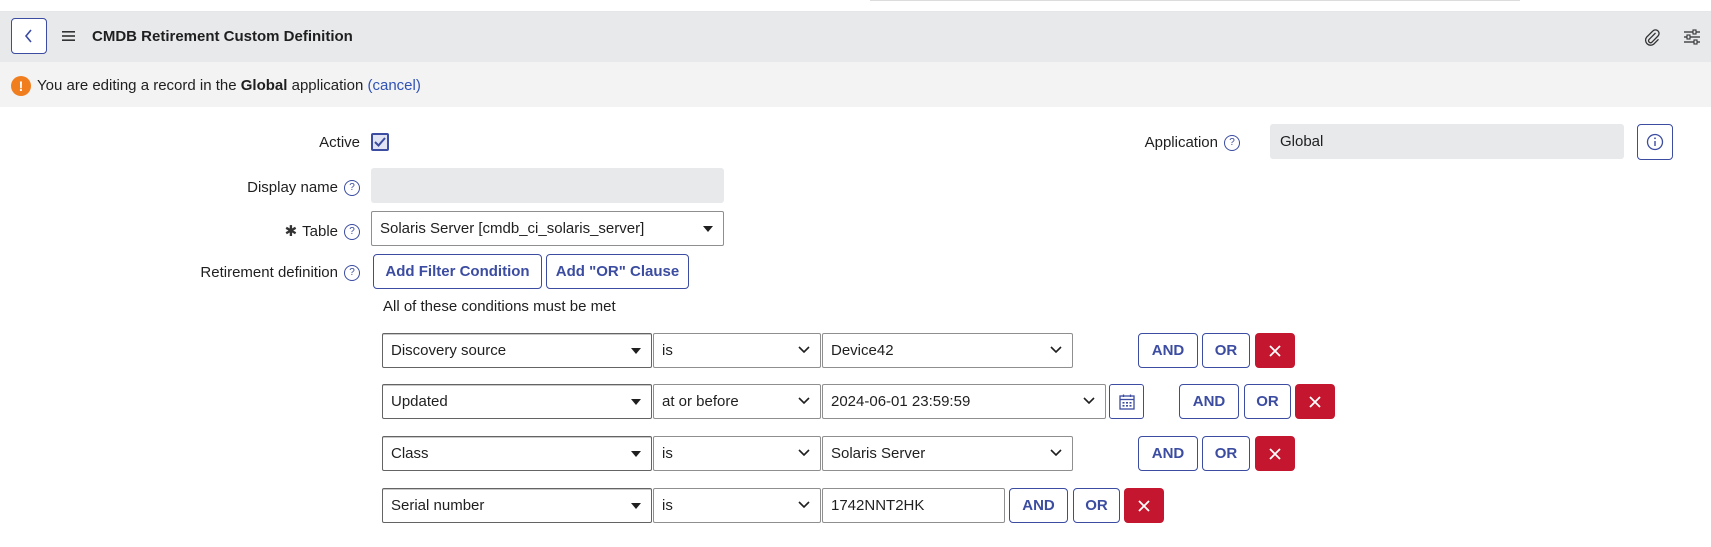 This screenshot has height=547, width=1711. I want to click on conditions-heading: All of these conditions must be met, so click(499, 306).